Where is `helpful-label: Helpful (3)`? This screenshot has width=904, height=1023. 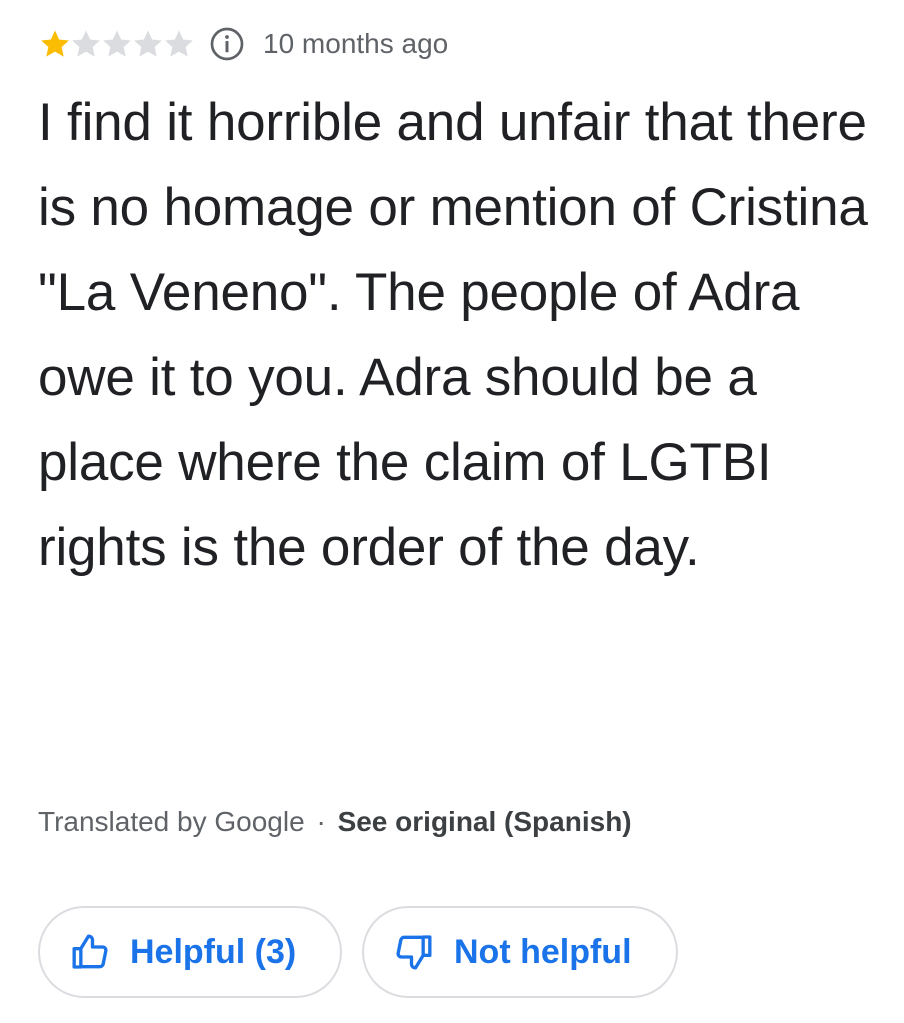
helpful-label: Helpful (3) is located at coordinates (213, 951).